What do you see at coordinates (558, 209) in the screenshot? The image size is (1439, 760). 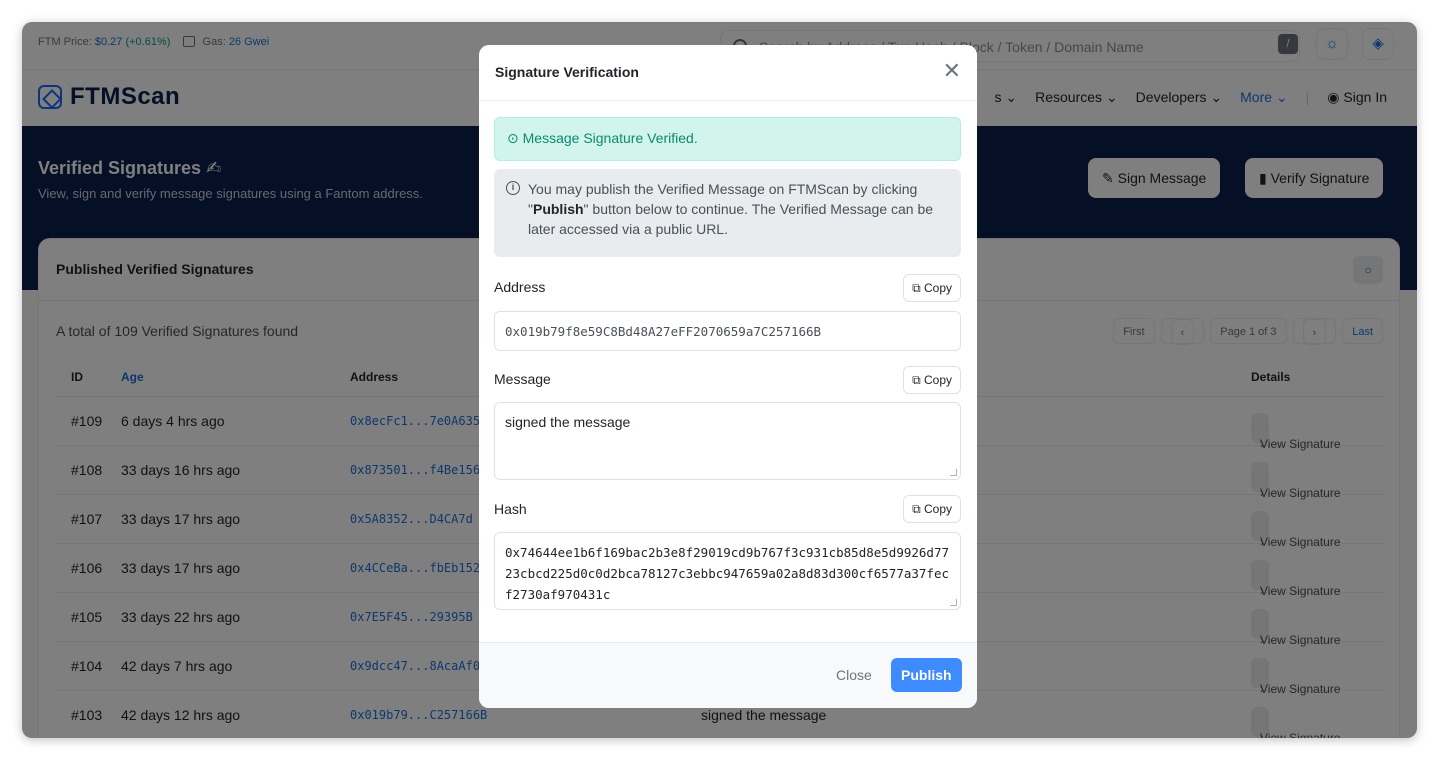 I see `info-text-bold: Publish` at bounding box center [558, 209].